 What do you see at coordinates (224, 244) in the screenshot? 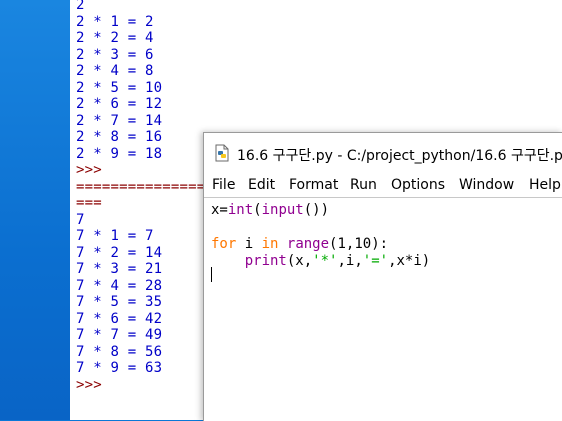
I see `code-token: for` at bounding box center [224, 244].